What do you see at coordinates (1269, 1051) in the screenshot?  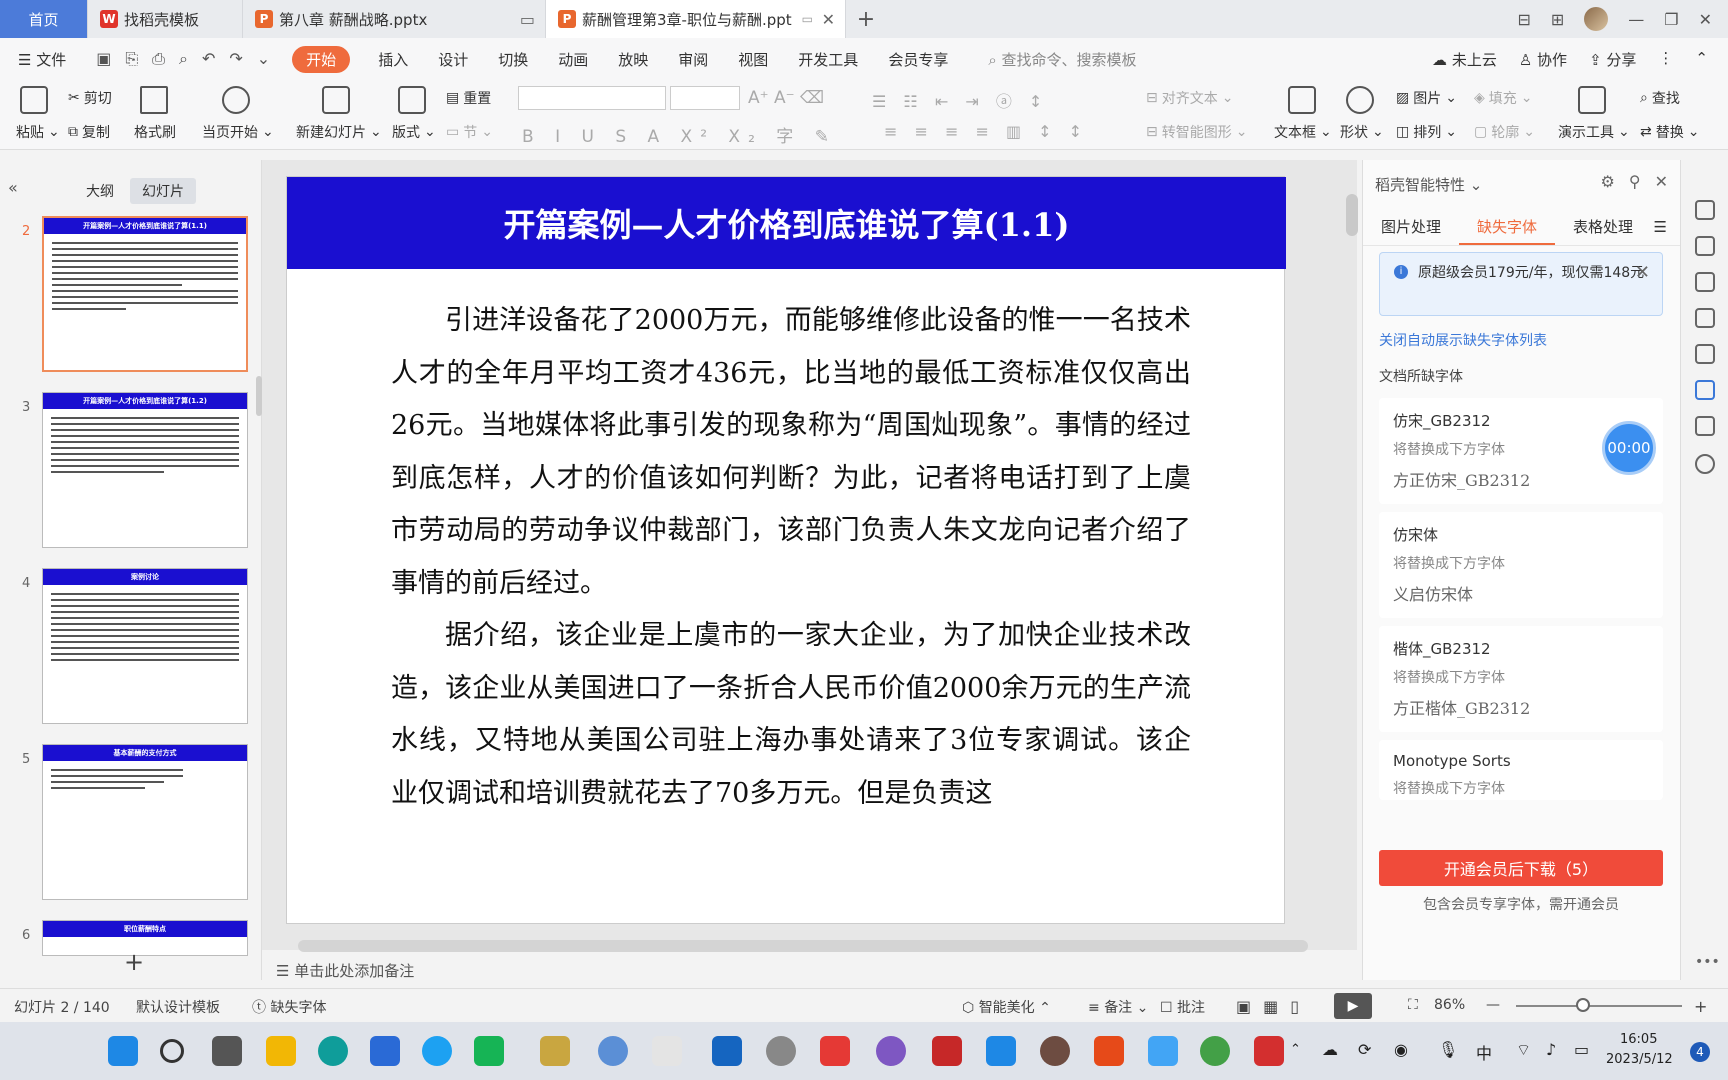 I see `wps-active-icon` at bounding box center [1269, 1051].